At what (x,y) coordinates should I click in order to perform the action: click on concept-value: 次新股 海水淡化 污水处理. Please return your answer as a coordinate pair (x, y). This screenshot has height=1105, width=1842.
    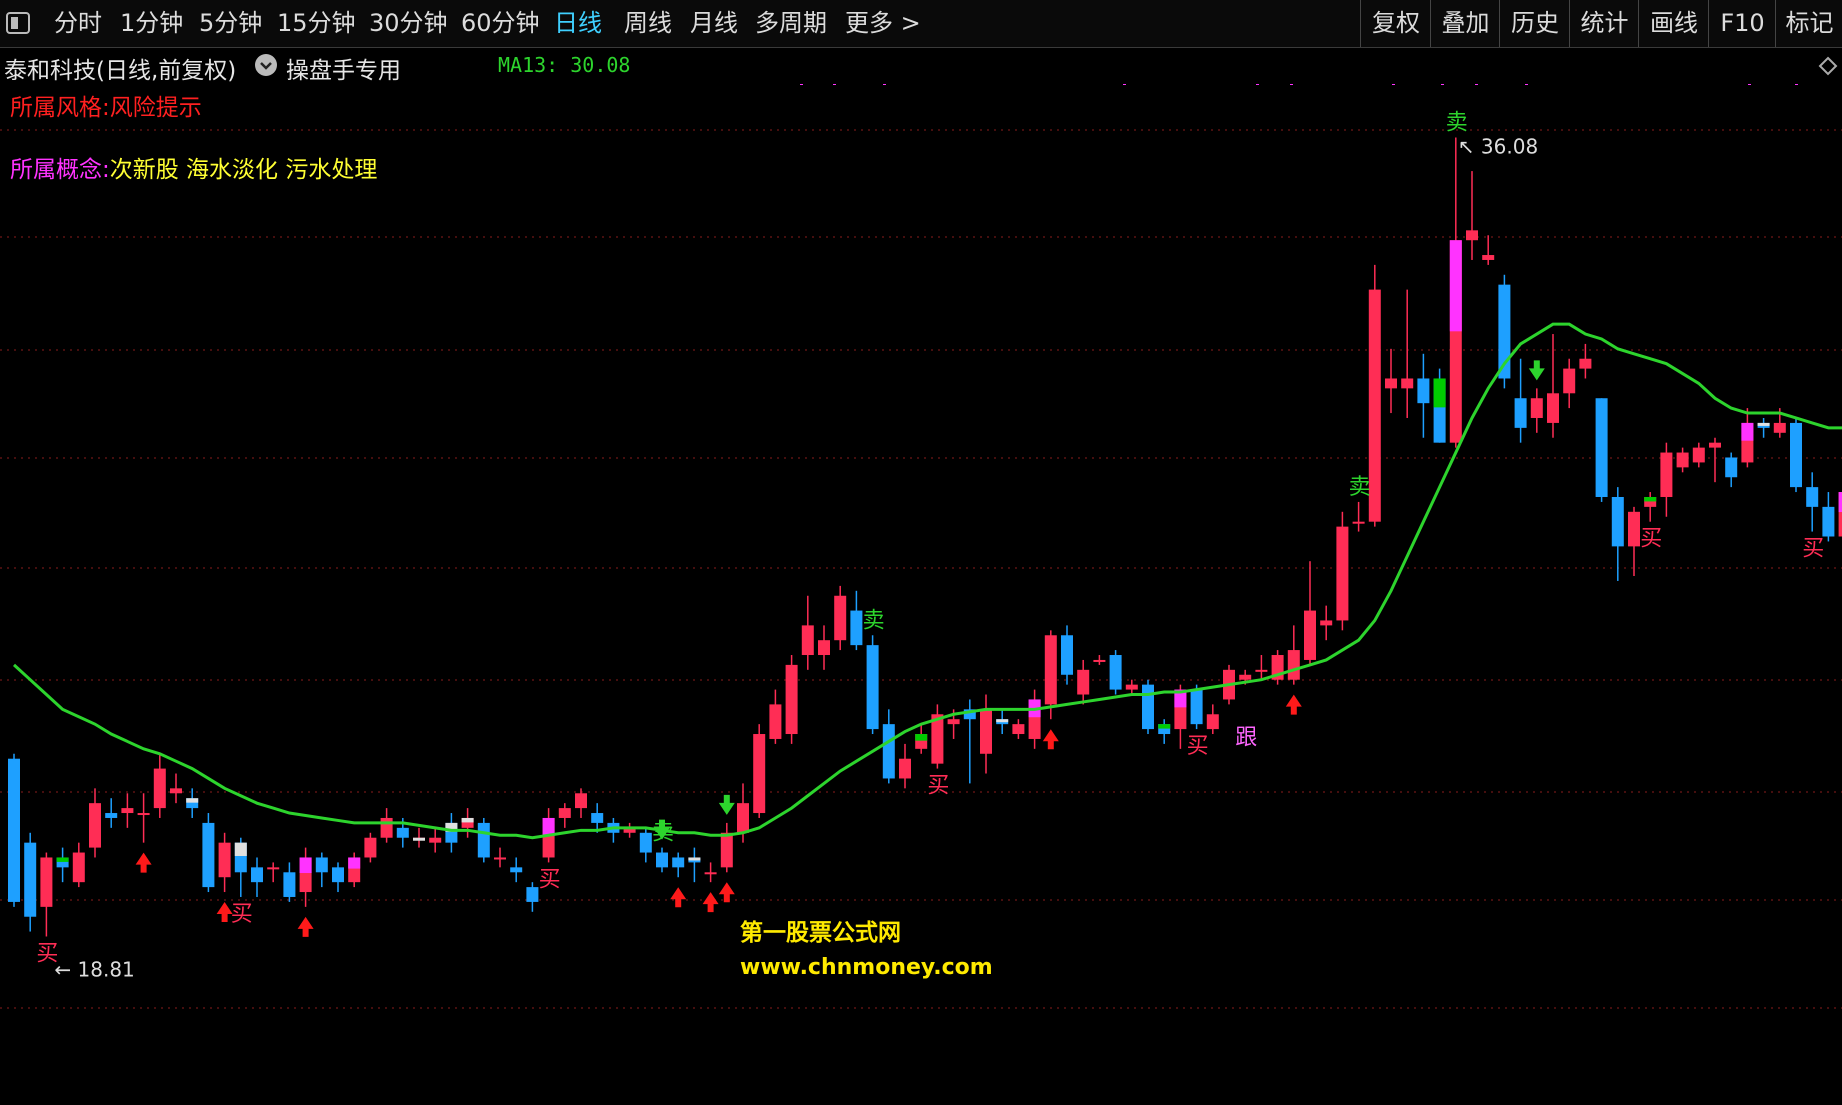
    Looking at the image, I should click on (243, 170).